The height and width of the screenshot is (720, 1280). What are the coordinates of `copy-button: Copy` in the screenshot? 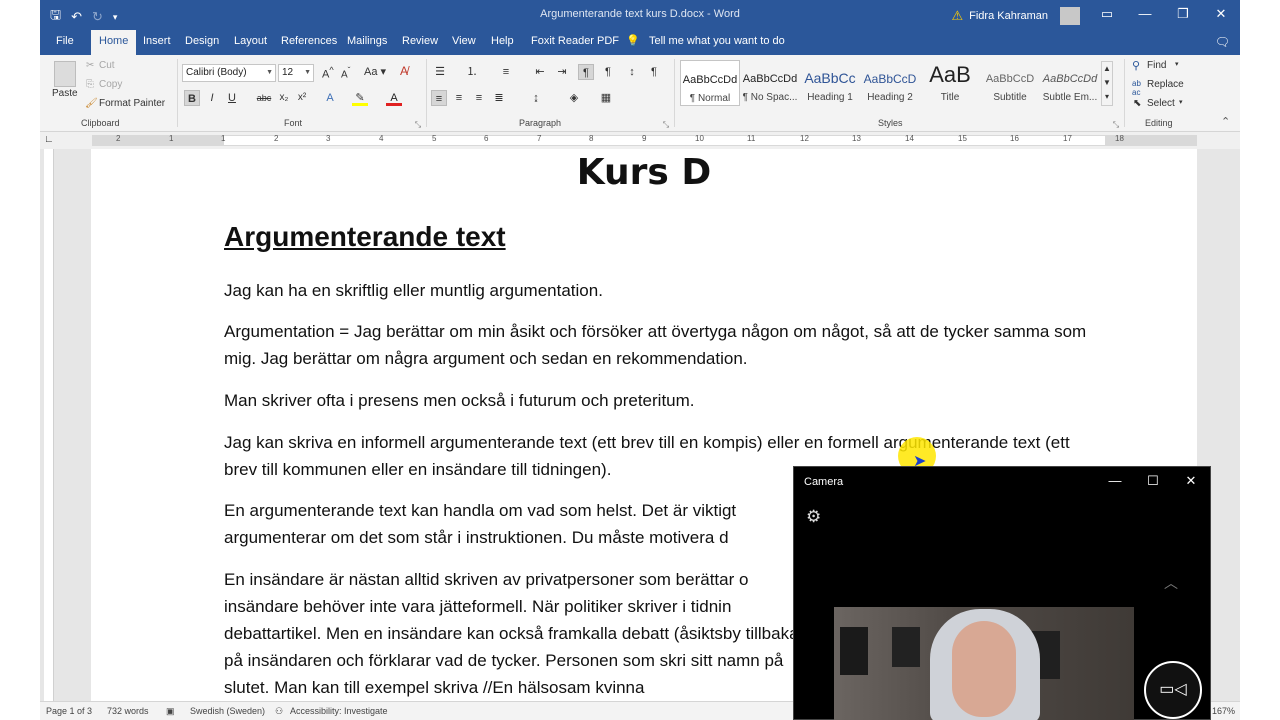 It's located at (110, 84).